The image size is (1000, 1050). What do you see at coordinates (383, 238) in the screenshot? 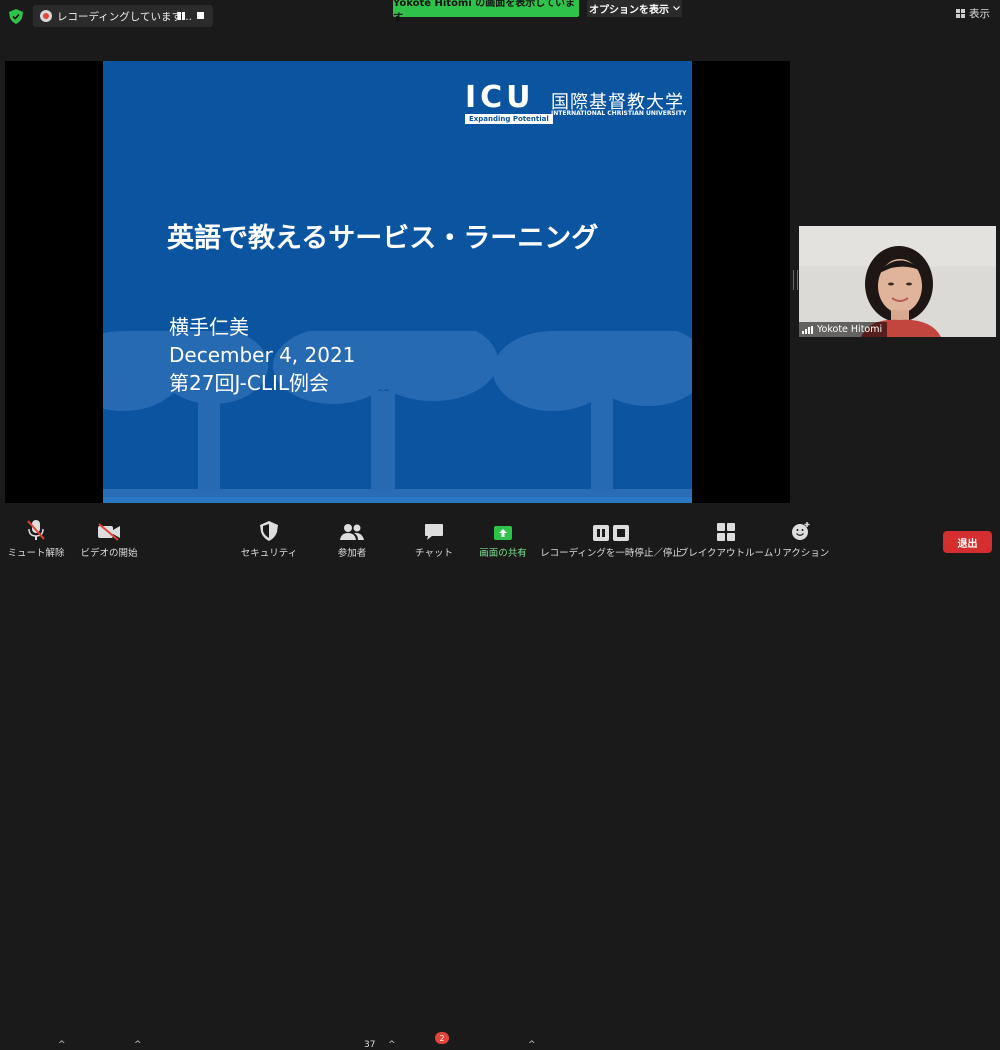
I see `slide-title: 英語で教えるサービス・ラーニング` at bounding box center [383, 238].